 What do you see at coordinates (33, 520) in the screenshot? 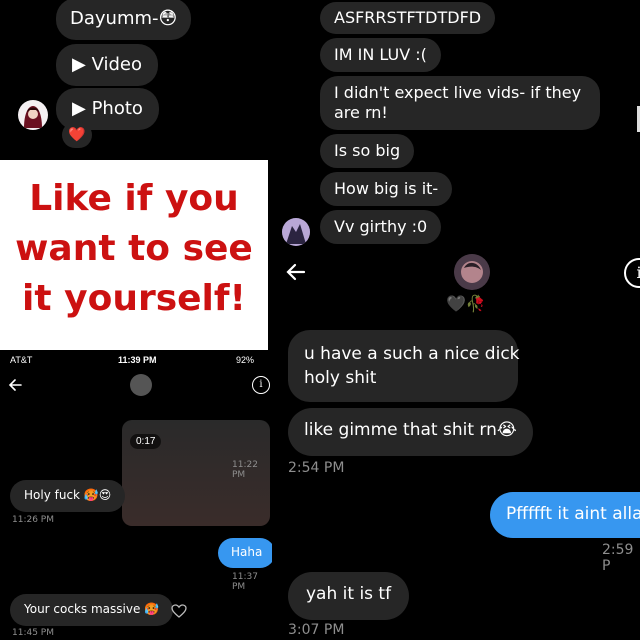
I see `timestamp: 11:26 PM` at bounding box center [33, 520].